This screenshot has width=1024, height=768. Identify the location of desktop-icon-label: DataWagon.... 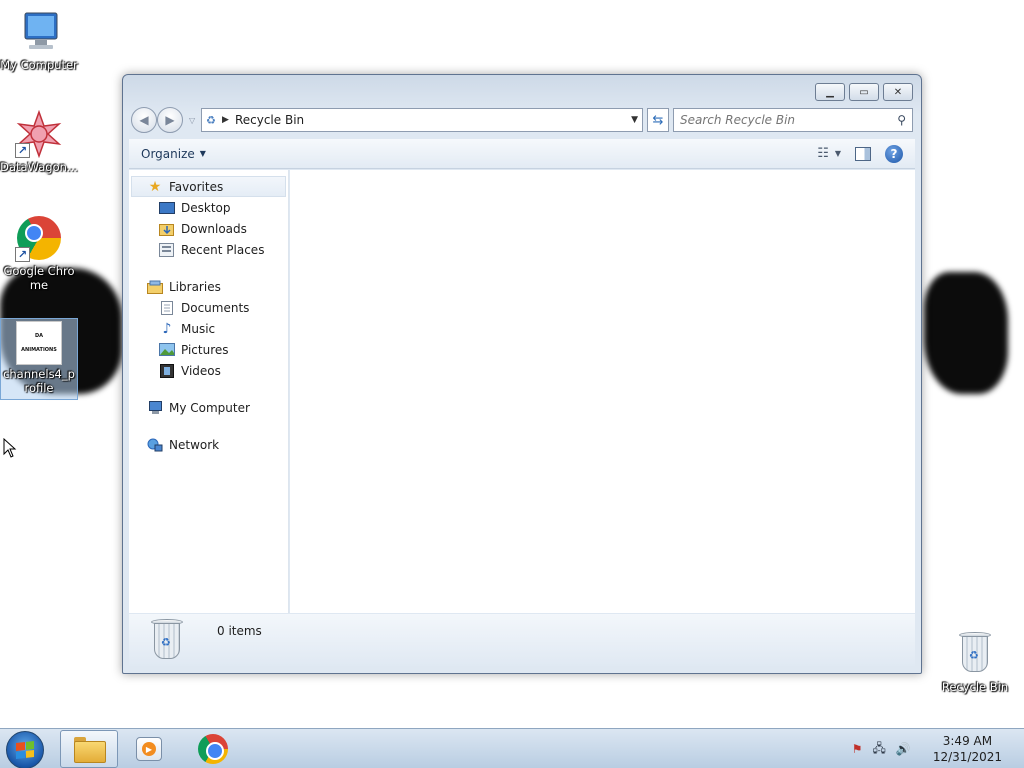
(39, 167).